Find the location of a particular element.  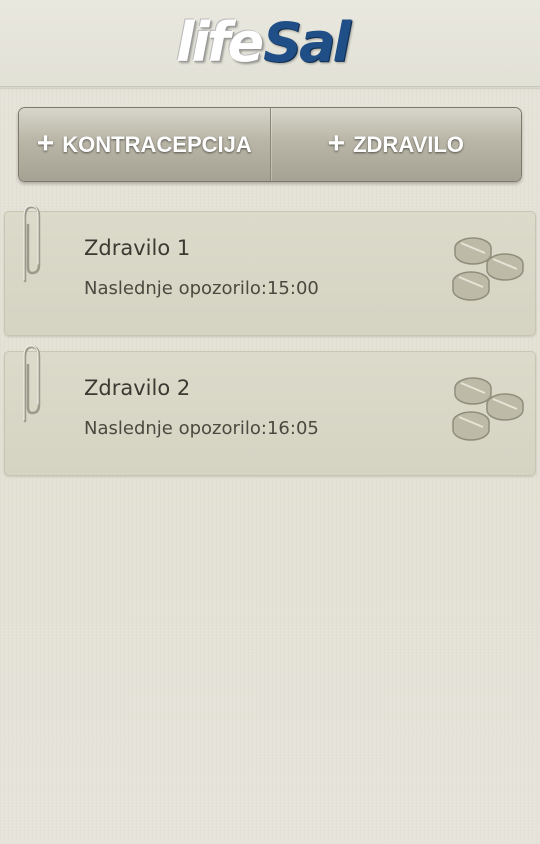

logo-text-life: life is located at coordinates (220, 42).